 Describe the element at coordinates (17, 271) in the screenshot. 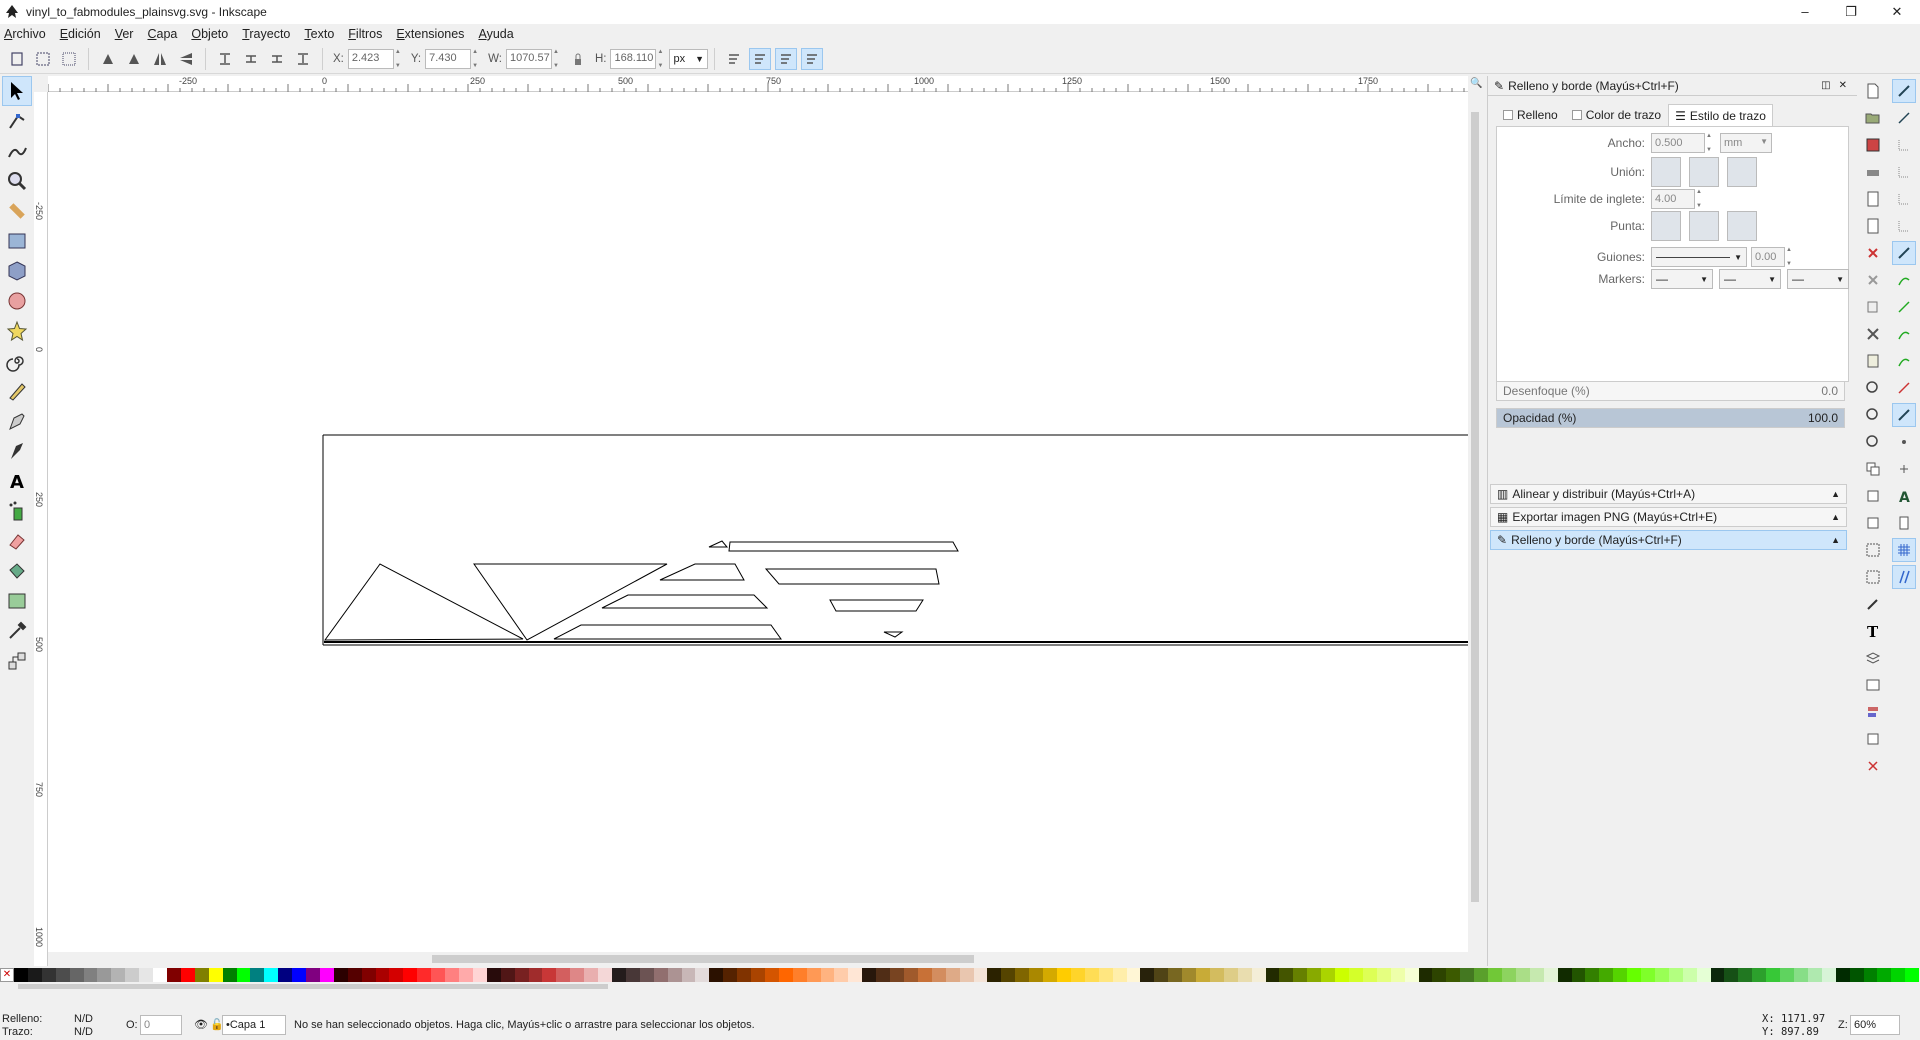

I see `3d-box-tool-icon` at that location.